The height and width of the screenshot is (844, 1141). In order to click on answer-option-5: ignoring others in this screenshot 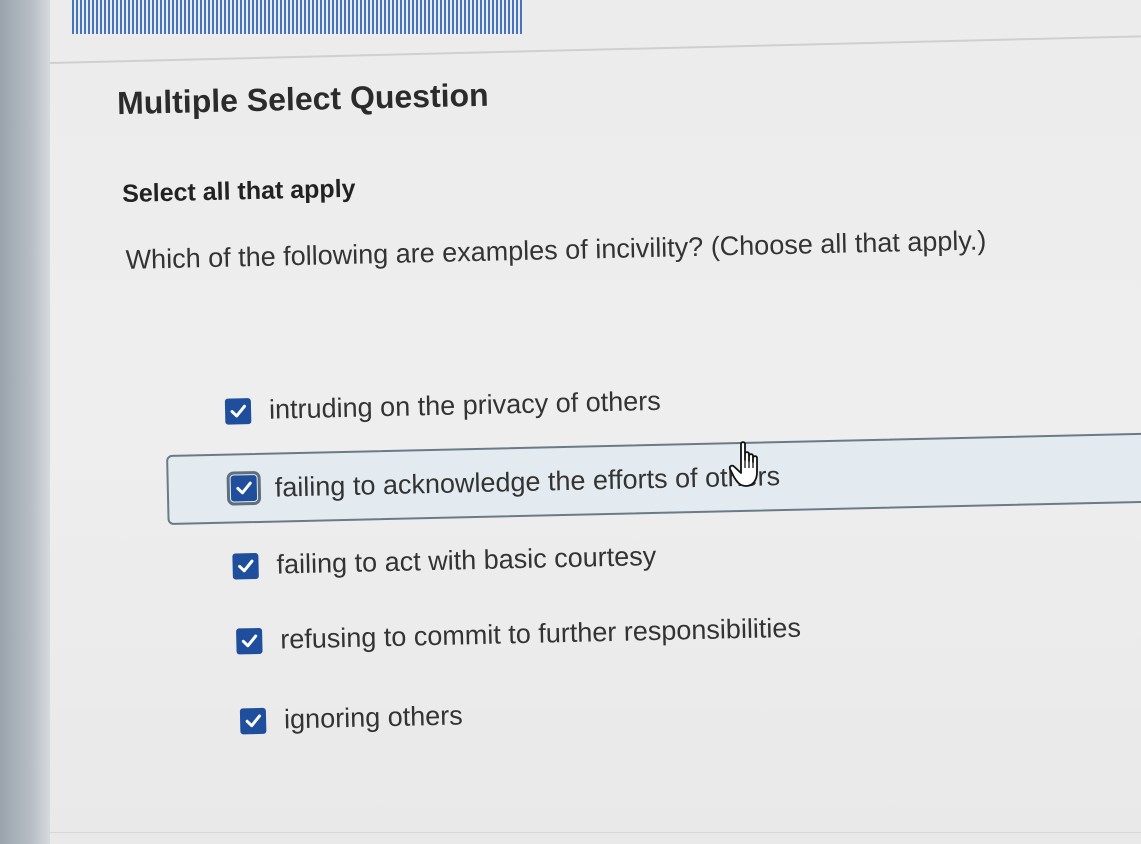, I will do `click(351, 718)`.